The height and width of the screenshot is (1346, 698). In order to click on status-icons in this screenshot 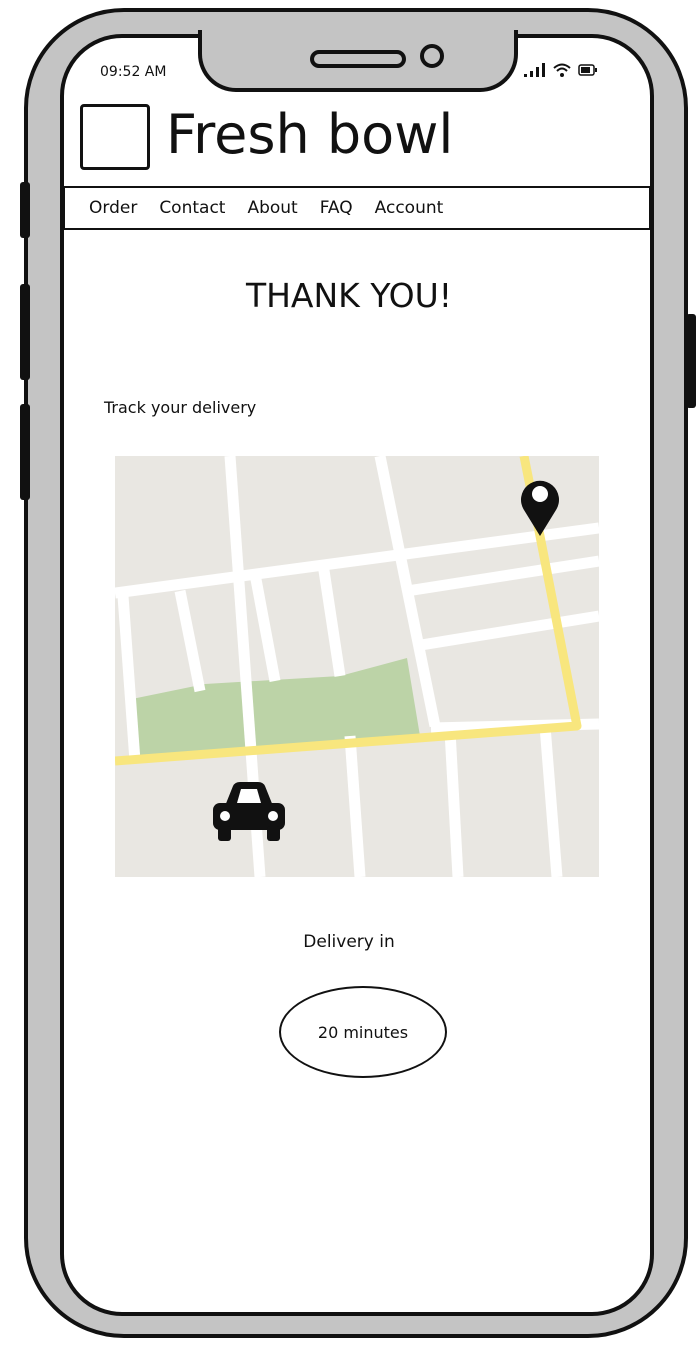, I will do `click(561, 70)`.